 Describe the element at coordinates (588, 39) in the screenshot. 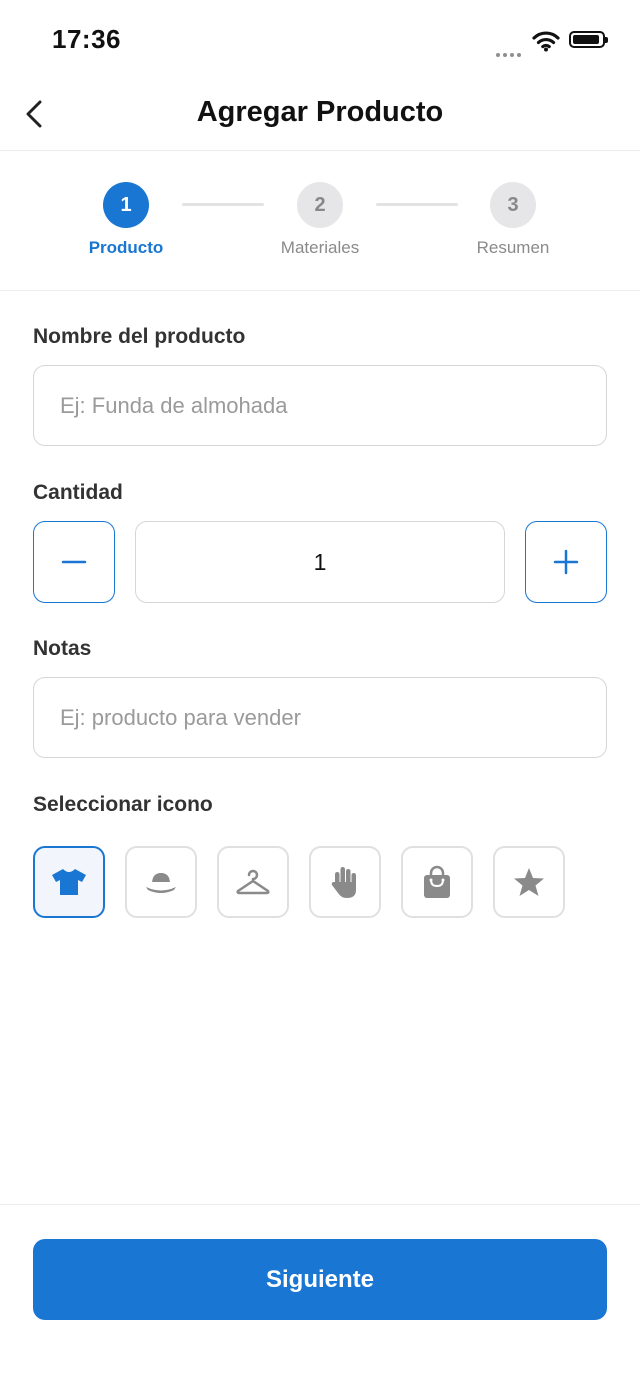

I see `battery-icon` at that location.